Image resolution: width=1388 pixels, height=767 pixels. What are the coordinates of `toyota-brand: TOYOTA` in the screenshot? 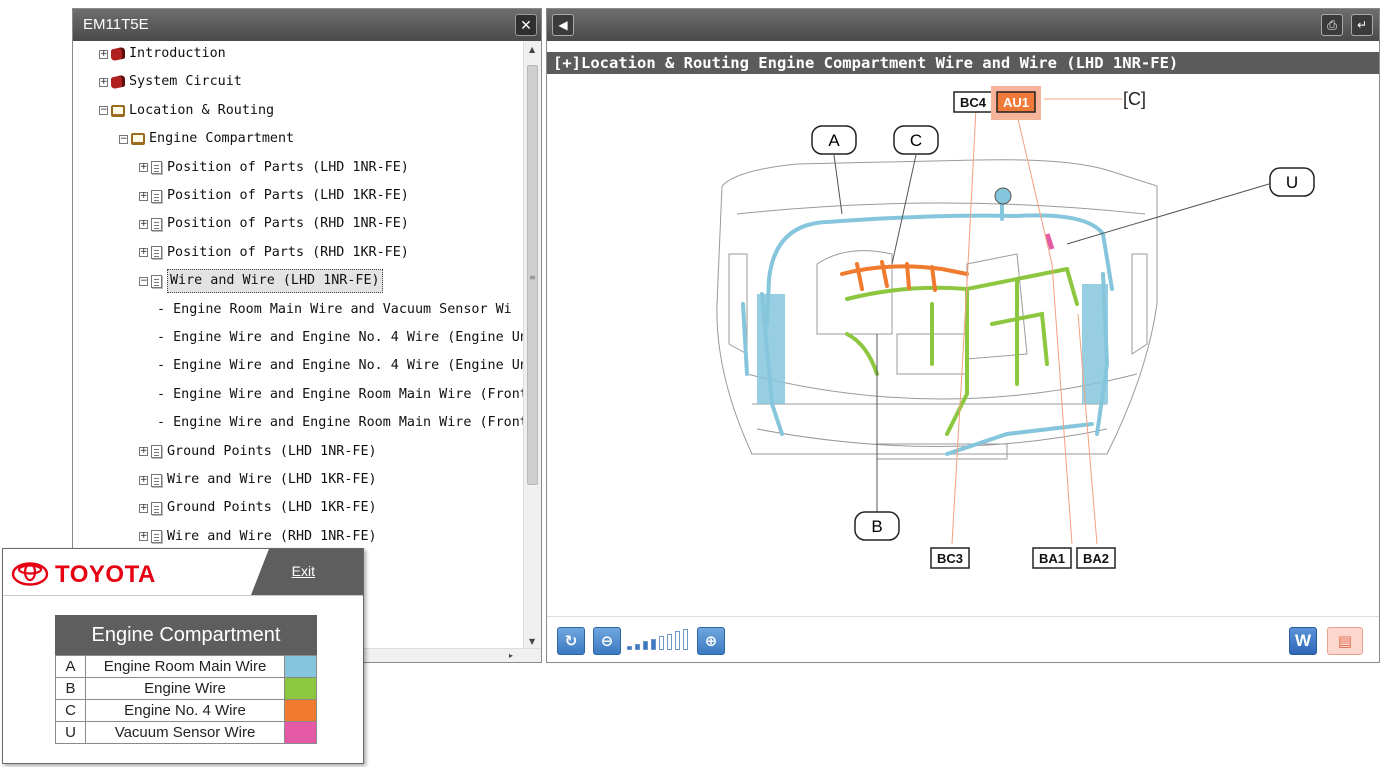 It's located at (105, 574).